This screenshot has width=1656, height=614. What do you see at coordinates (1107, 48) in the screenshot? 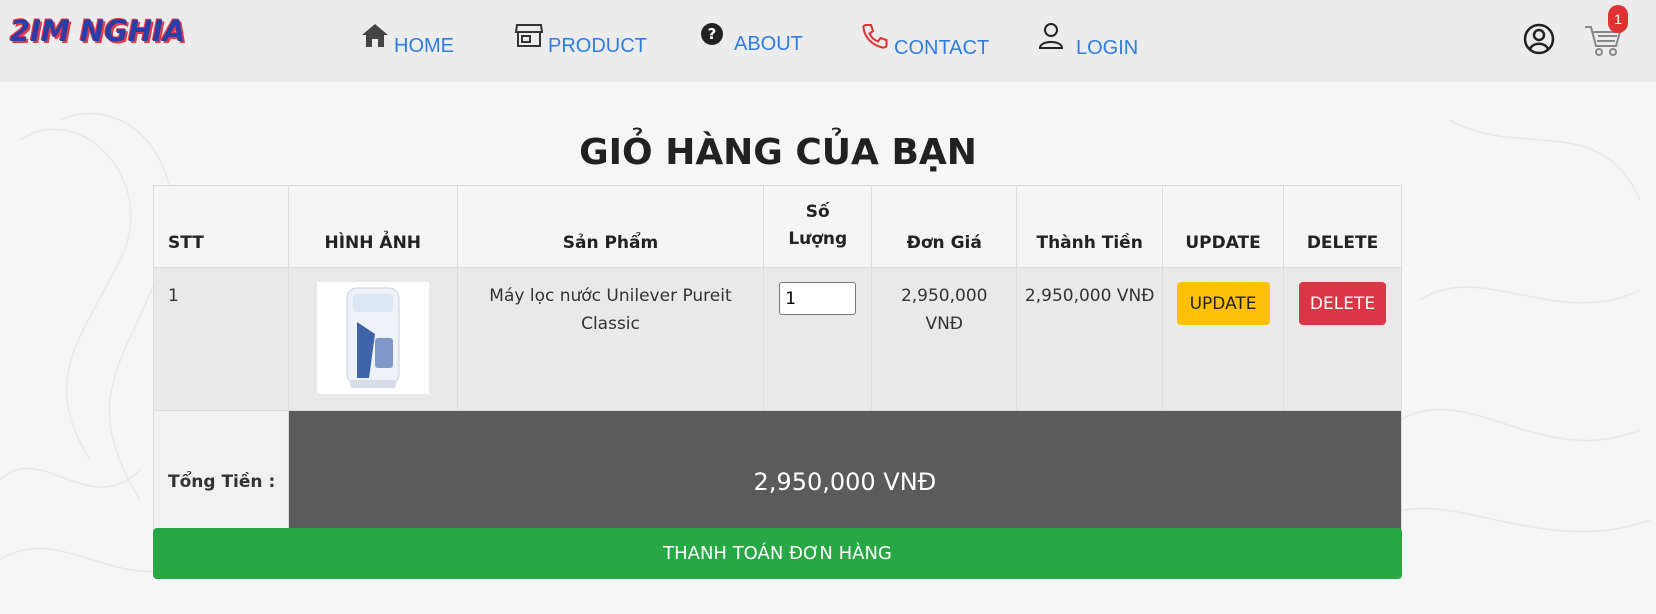
I see `nav-login-label: LOGIN` at bounding box center [1107, 48].